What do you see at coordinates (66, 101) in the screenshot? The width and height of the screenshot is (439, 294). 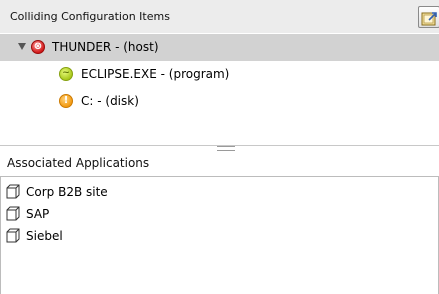 I see `warning-icon: !` at bounding box center [66, 101].